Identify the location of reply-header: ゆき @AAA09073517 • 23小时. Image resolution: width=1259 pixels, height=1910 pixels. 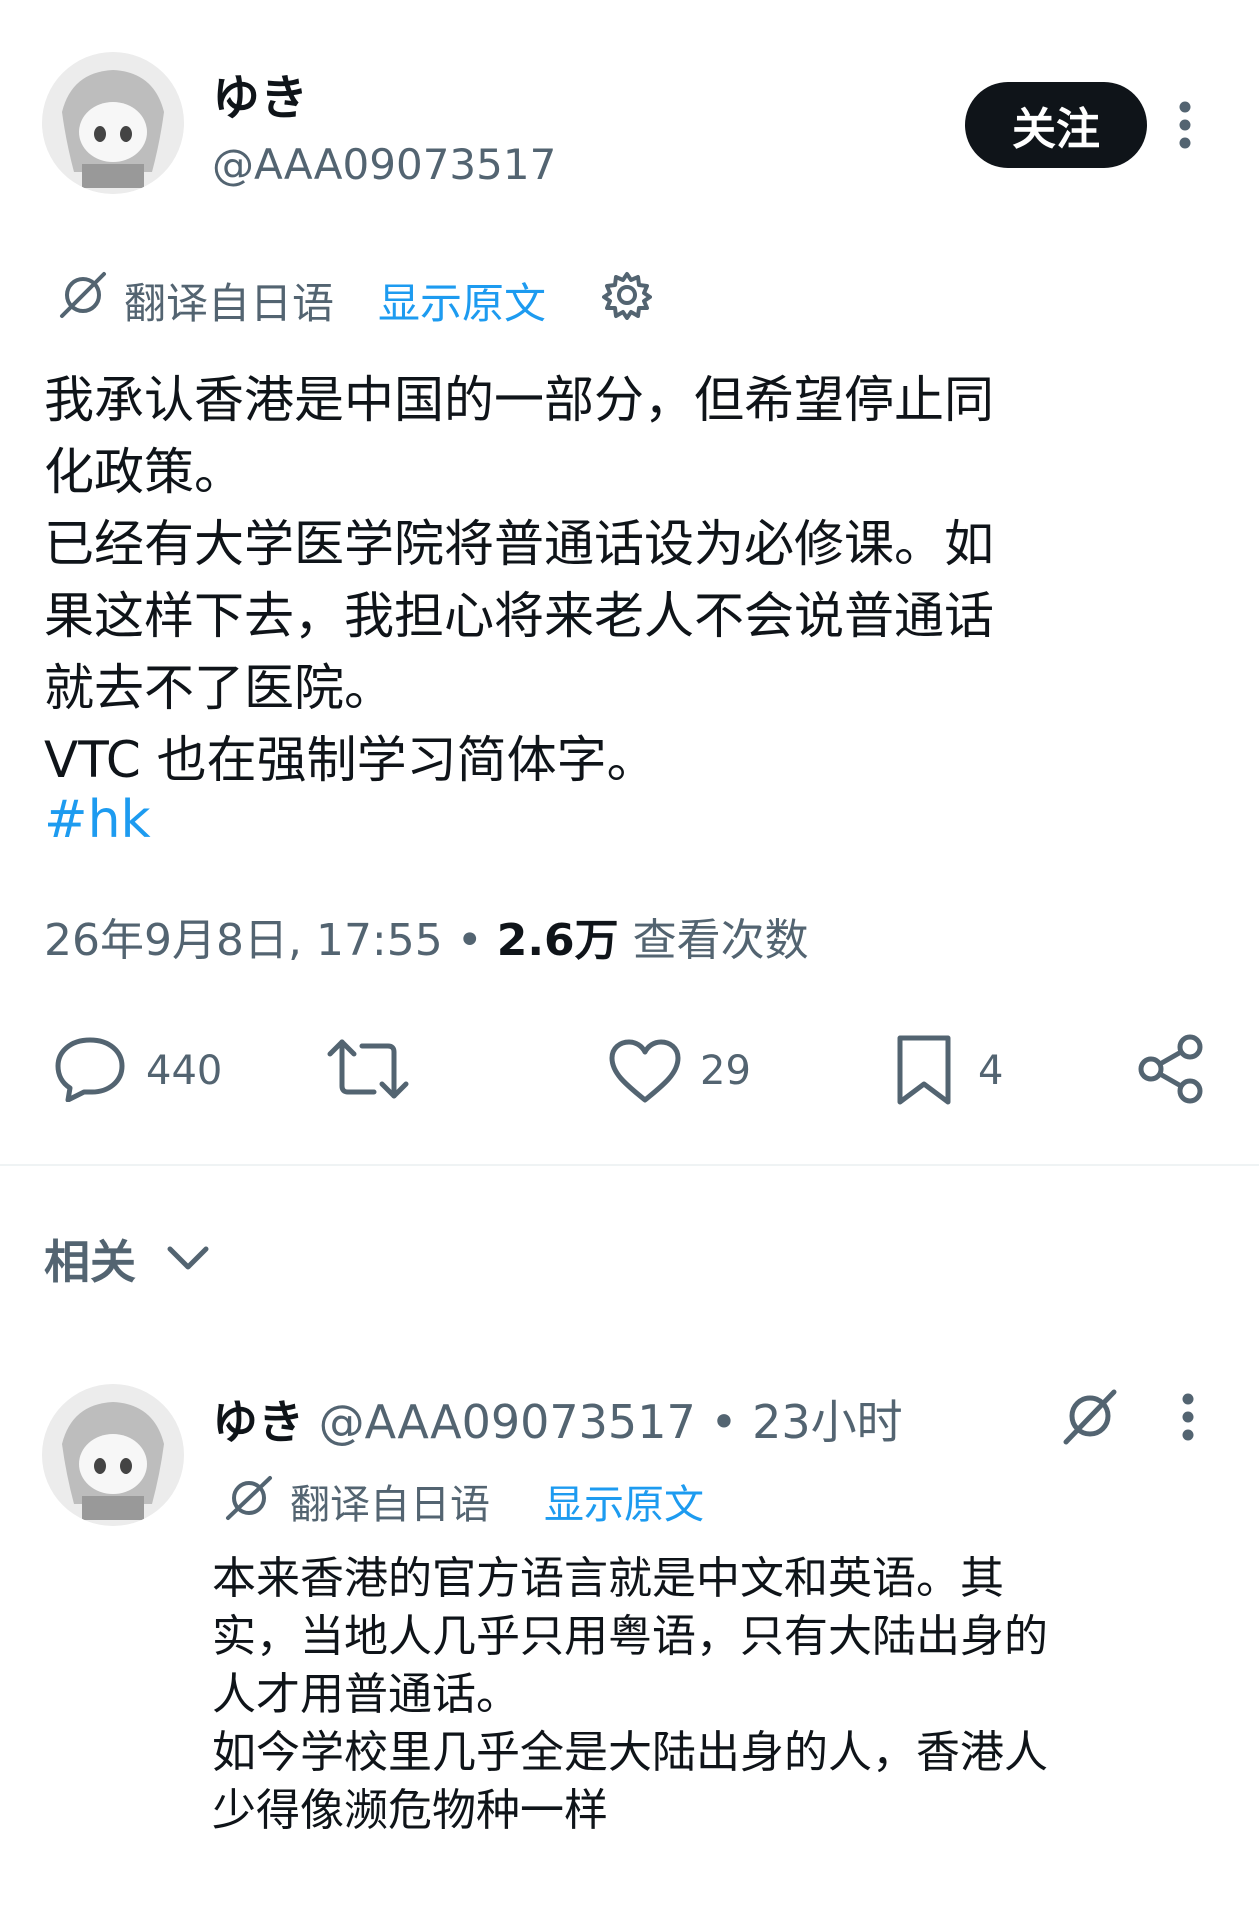
(557, 1419).